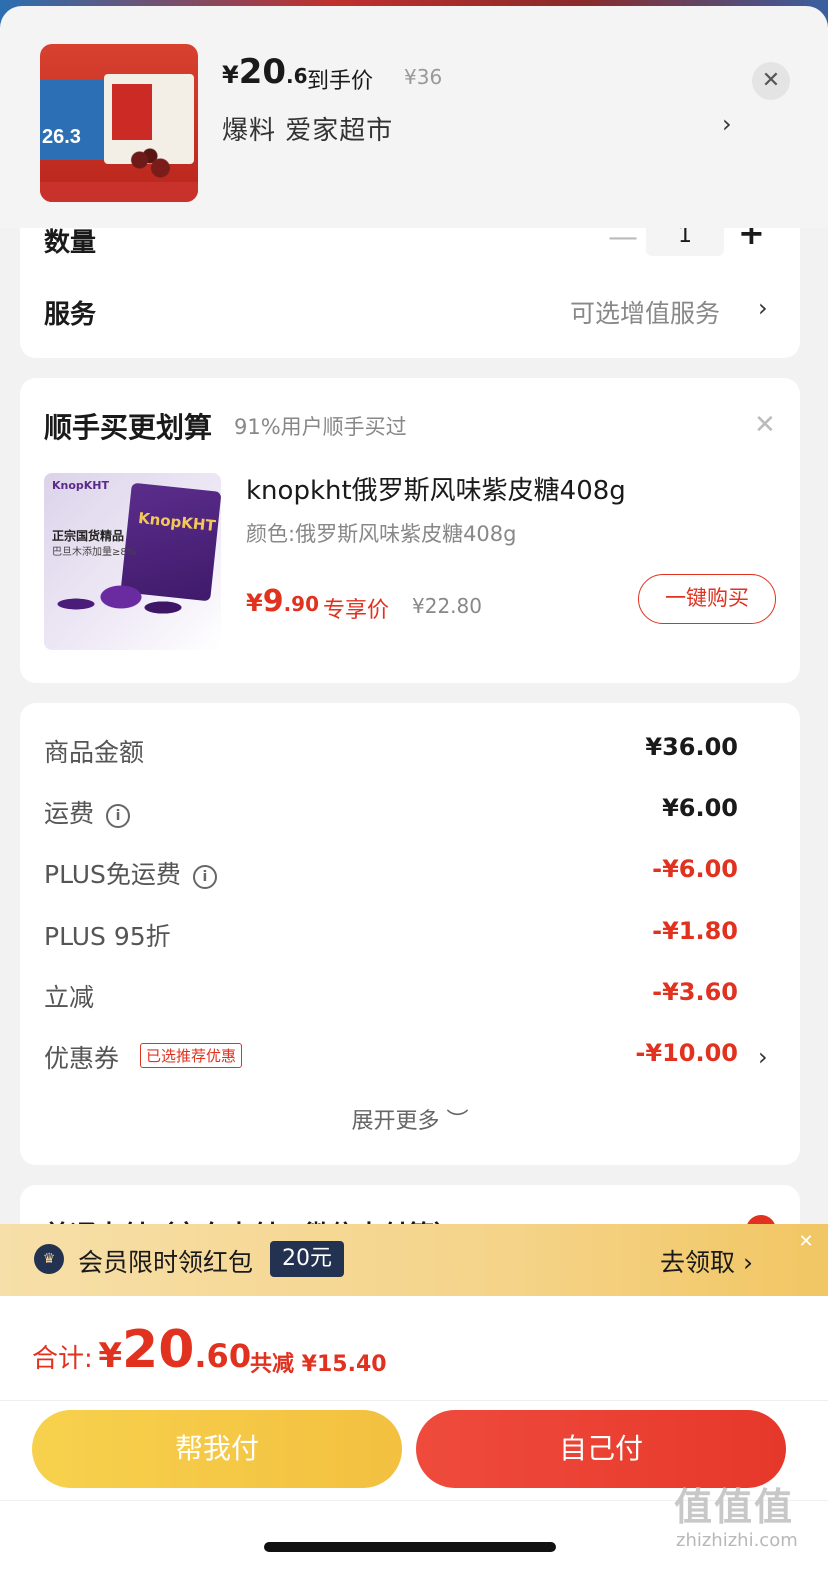  What do you see at coordinates (734, 1507) in the screenshot?
I see `watermark-logo: 值值值` at bounding box center [734, 1507].